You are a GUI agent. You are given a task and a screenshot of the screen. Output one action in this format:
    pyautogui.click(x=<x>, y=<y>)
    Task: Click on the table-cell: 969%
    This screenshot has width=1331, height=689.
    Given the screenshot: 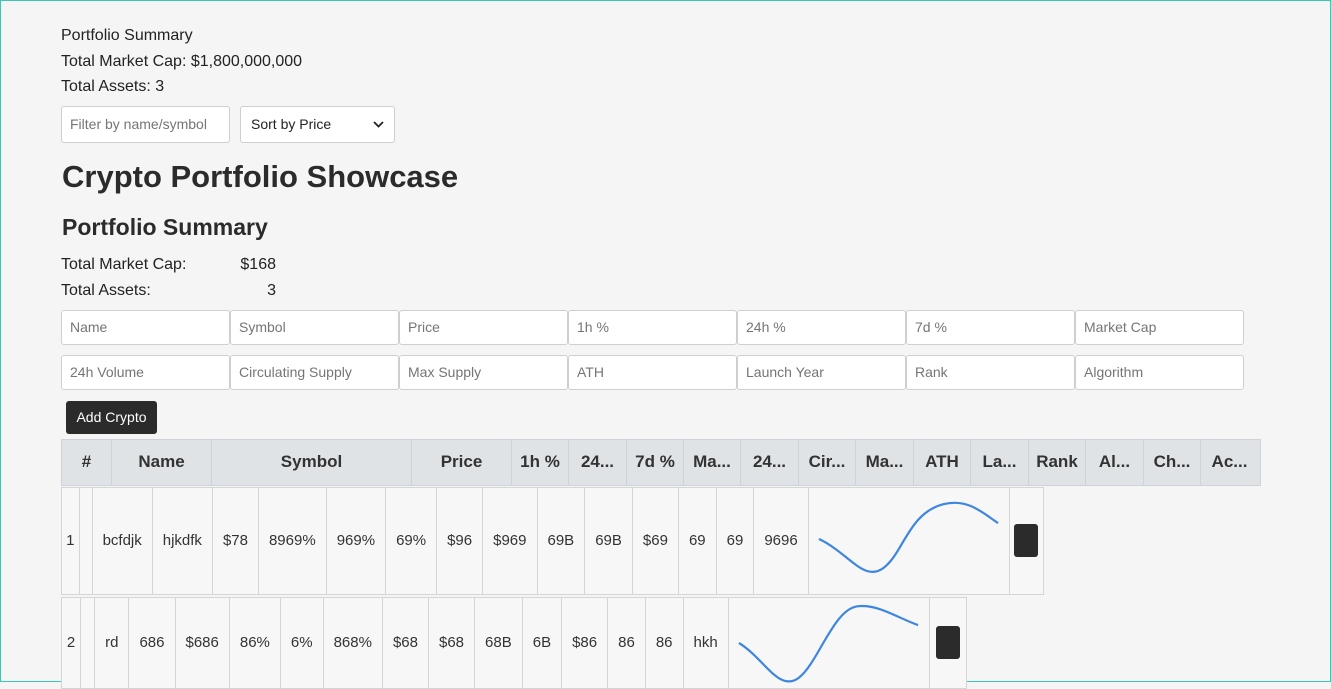 What is the action you would take?
    pyautogui.click(x=357, y=540)
    